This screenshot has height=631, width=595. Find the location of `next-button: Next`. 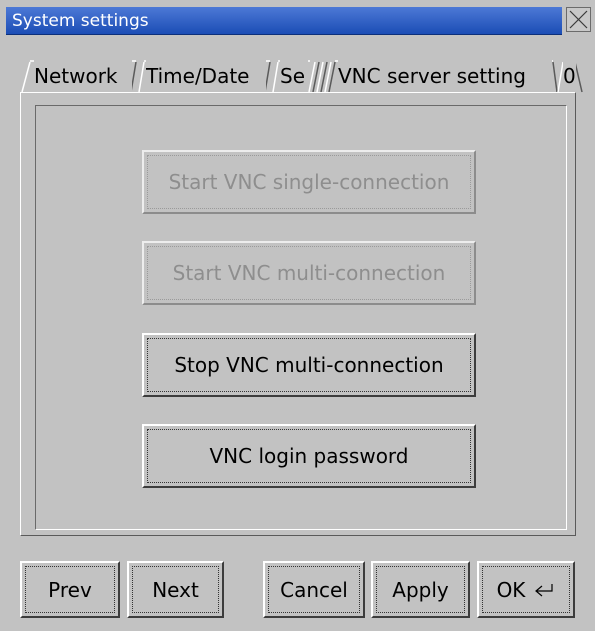

next-button: Next is located at coordinates (175, 589).